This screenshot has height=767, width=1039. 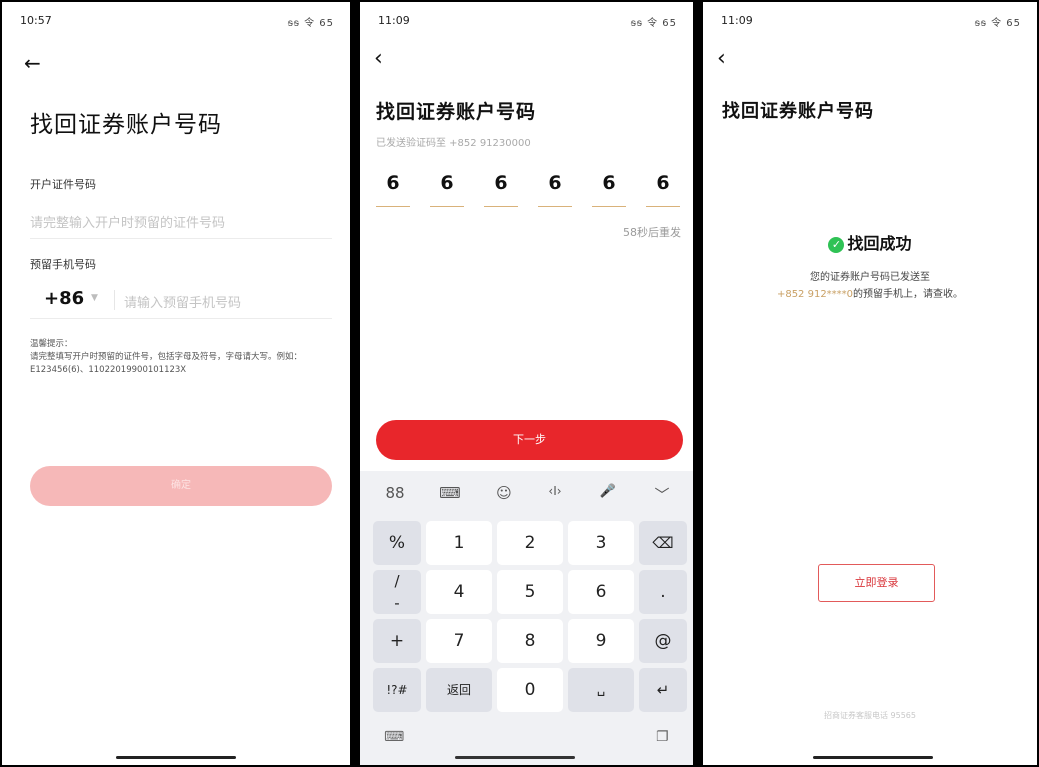 I want to click on key-percent: %, so click(x=397, y=543).